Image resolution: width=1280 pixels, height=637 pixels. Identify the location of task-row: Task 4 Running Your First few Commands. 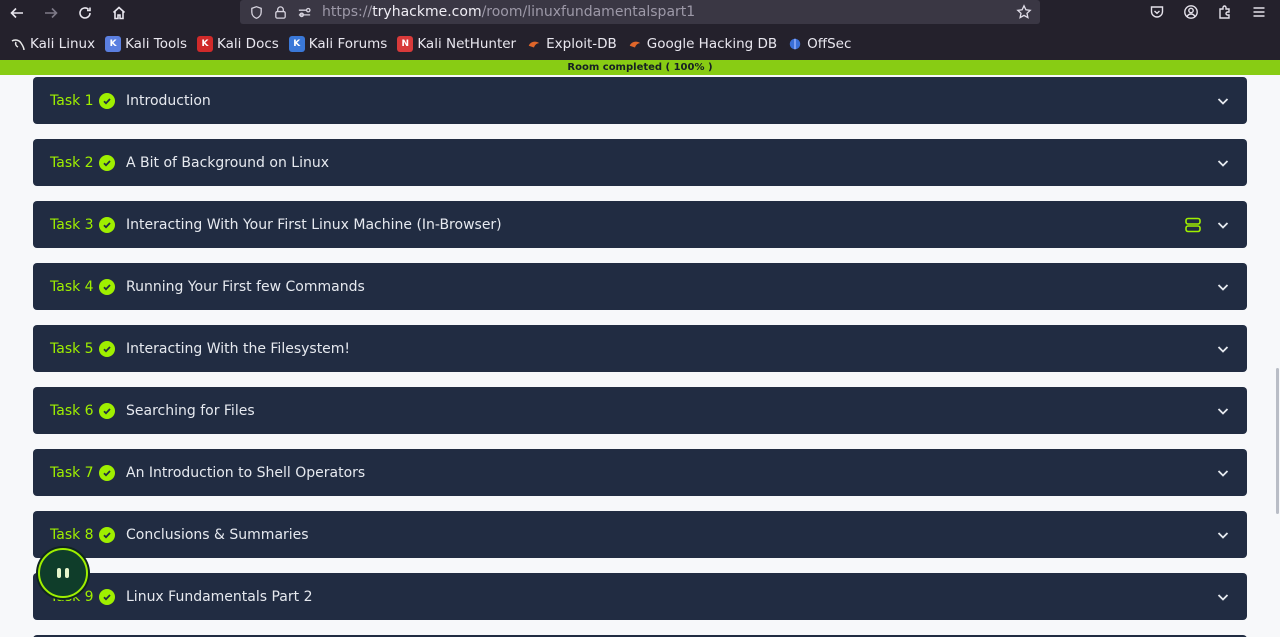
(640, 286).